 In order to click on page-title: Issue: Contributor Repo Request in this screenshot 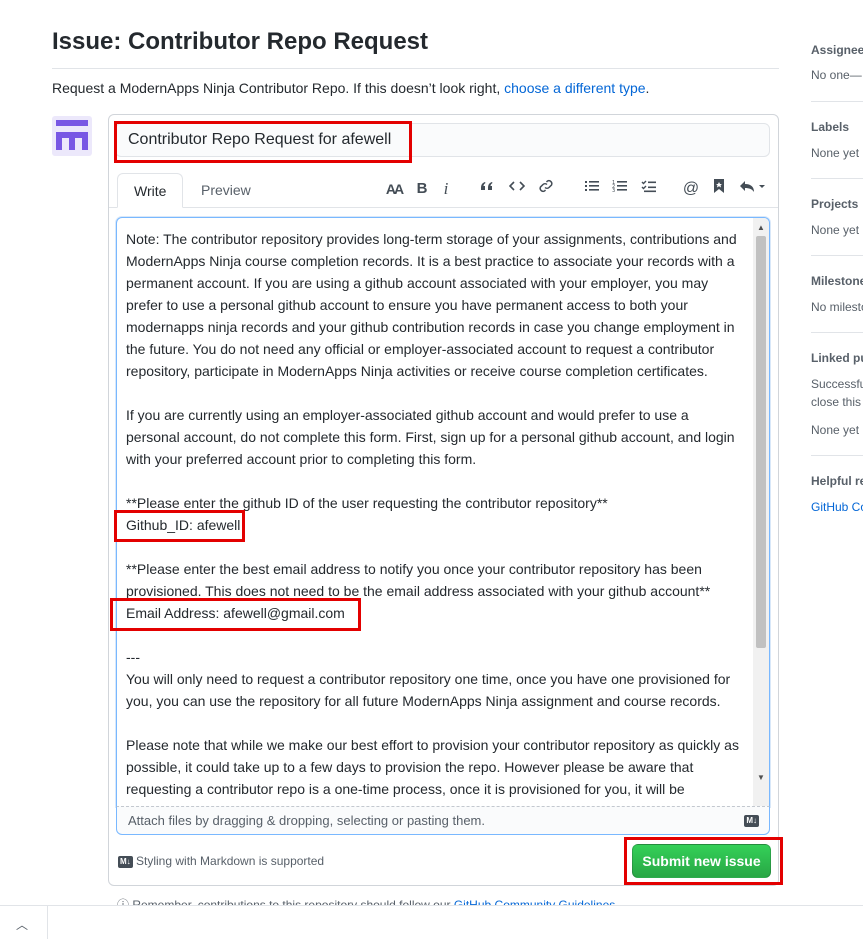, I will do `click(240, 41)`.